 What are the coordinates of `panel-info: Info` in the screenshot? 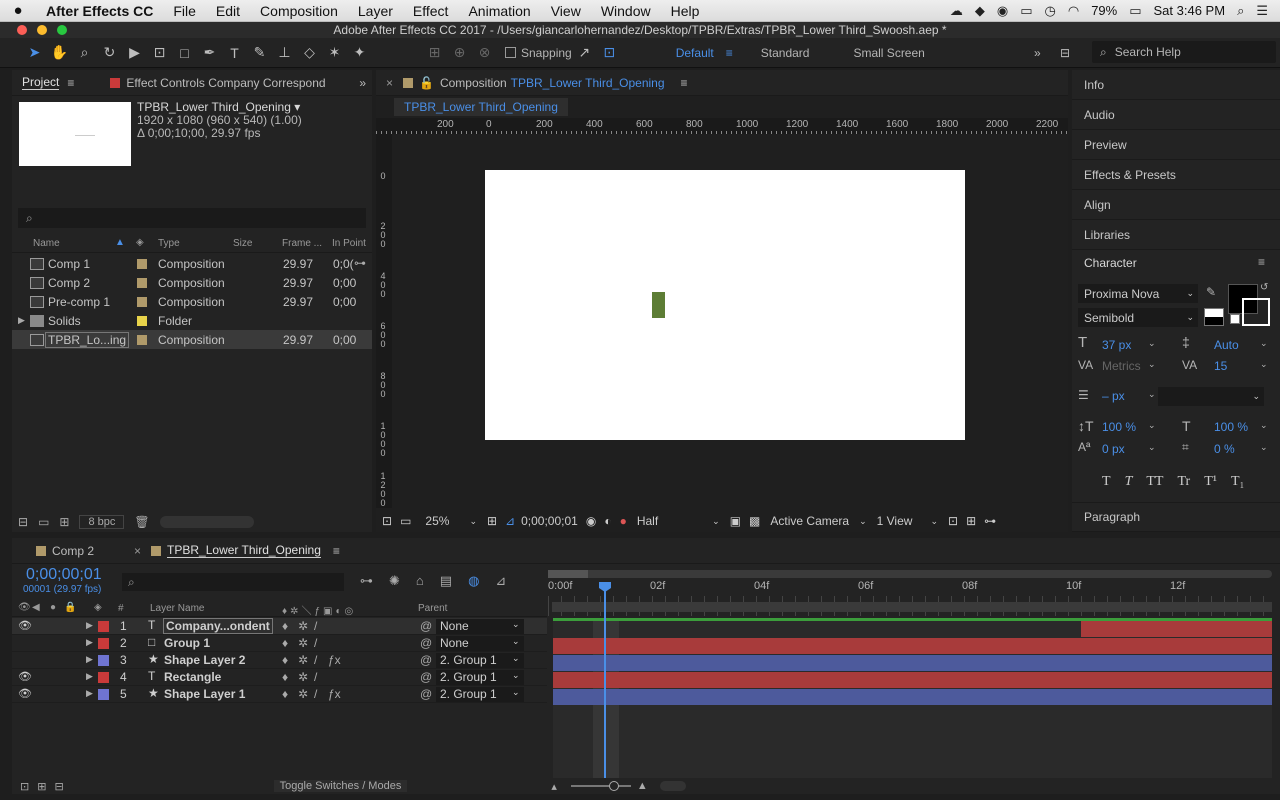 It's located at (1176, 85).